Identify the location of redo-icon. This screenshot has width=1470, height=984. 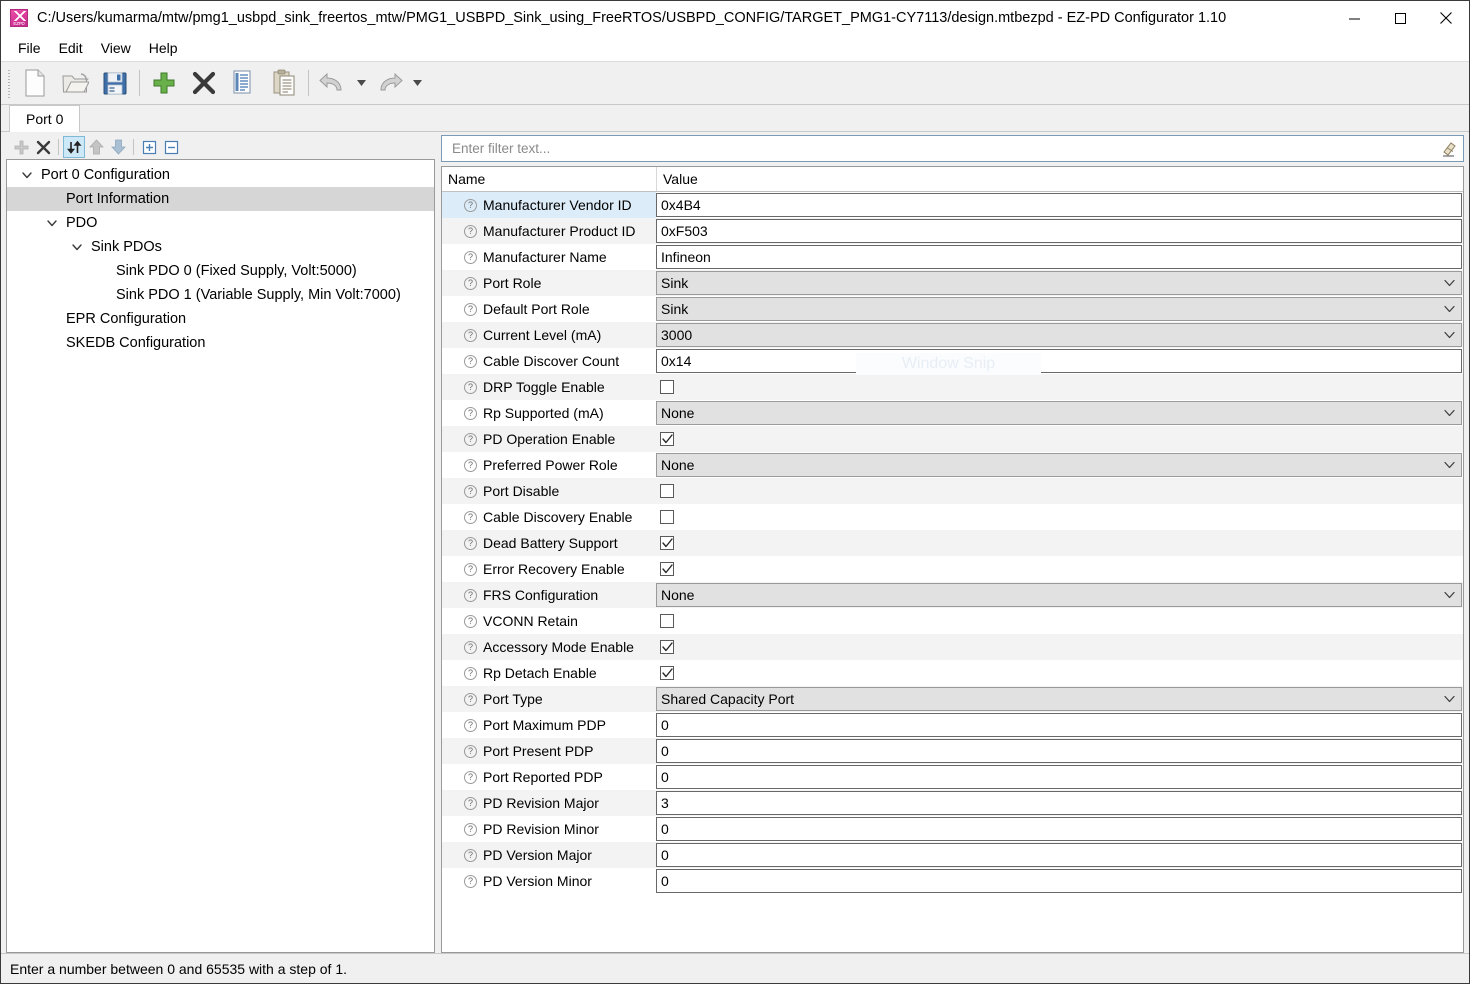
(389, 83).